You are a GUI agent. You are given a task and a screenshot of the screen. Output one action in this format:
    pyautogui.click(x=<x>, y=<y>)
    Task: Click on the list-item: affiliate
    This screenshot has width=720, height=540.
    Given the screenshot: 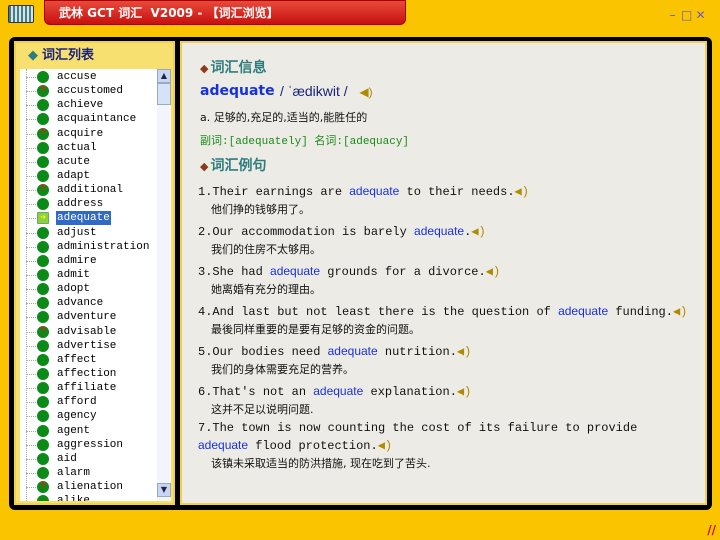 What is the action you would take?
    pyautogui.click(x=88, y=388)
    